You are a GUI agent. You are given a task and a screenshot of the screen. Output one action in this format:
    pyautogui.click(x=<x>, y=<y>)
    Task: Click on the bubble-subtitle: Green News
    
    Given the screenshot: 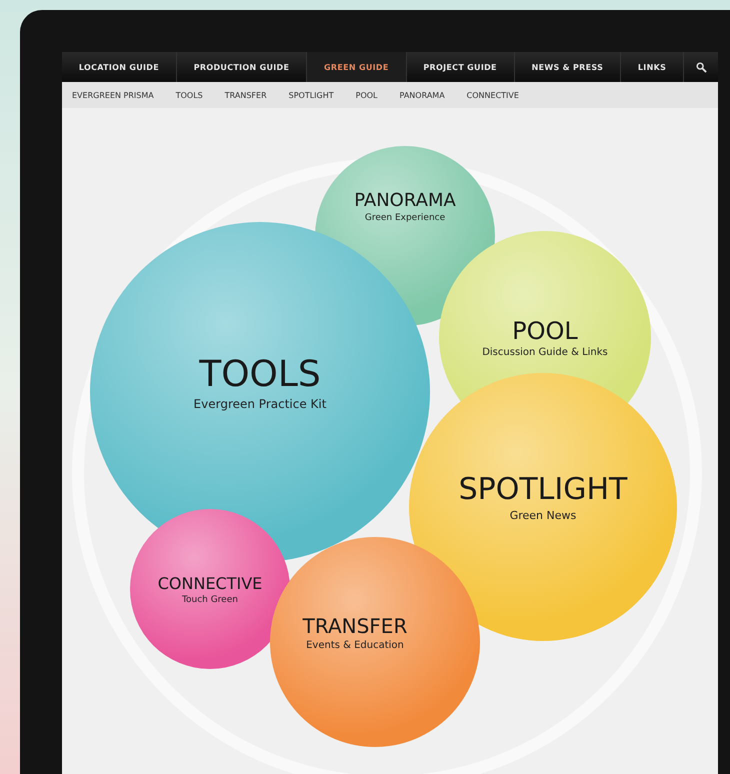 What is the action you would take?
    pyautogui.click(x=543, y=515)
    